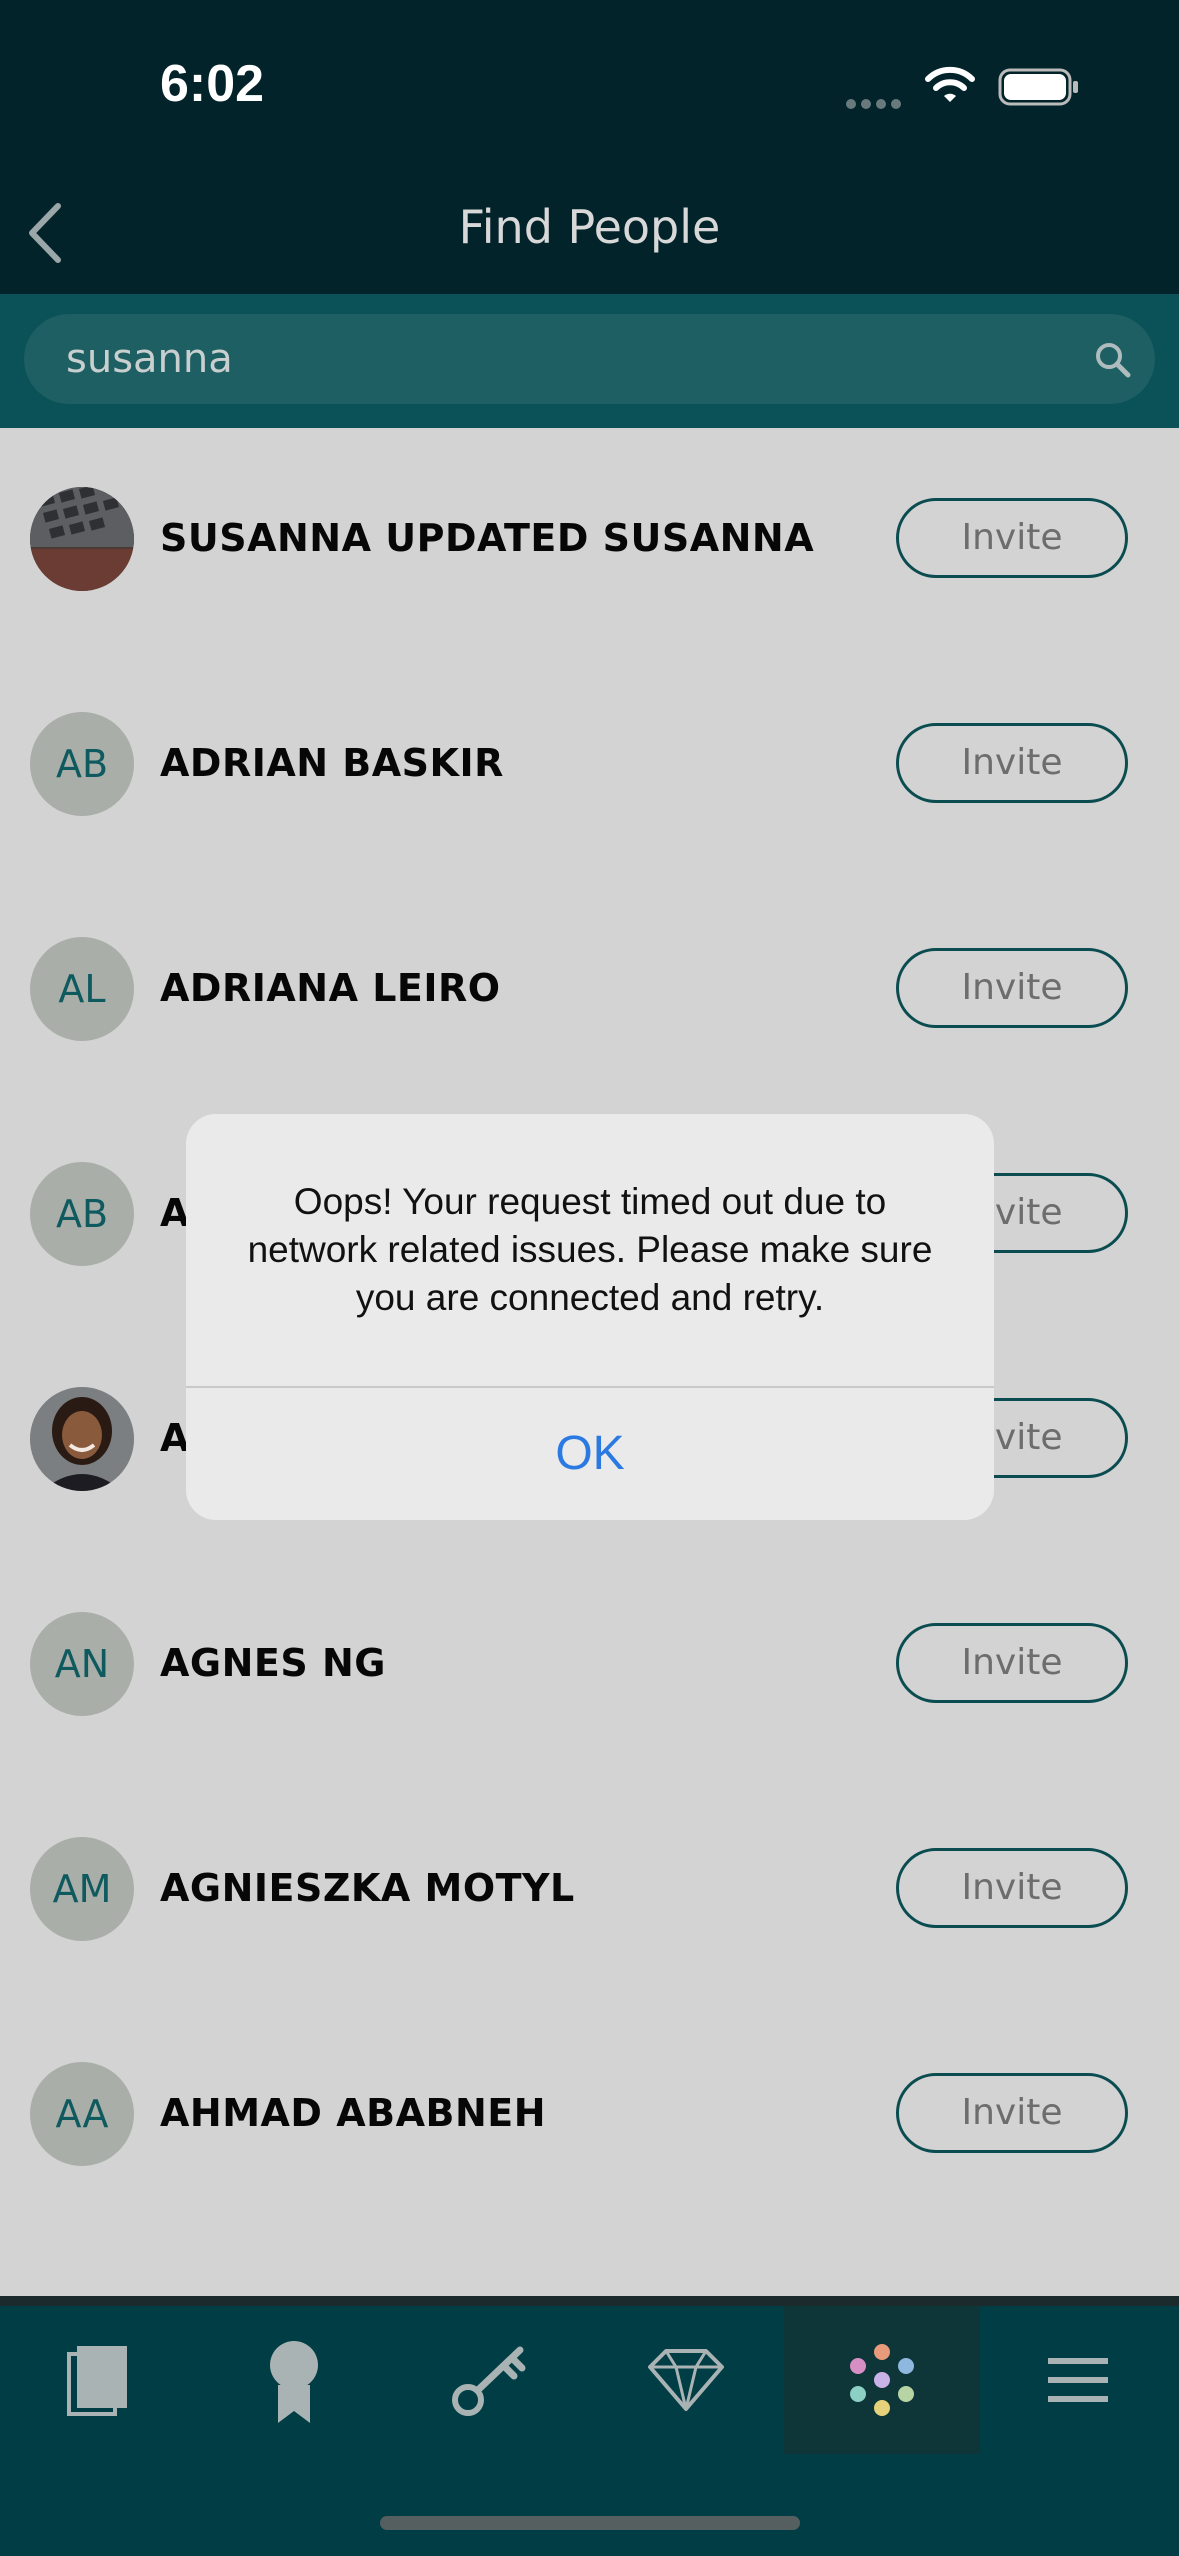 The image size is (1179, 2556). I want to click on wifi-icon, so click(950, 84).